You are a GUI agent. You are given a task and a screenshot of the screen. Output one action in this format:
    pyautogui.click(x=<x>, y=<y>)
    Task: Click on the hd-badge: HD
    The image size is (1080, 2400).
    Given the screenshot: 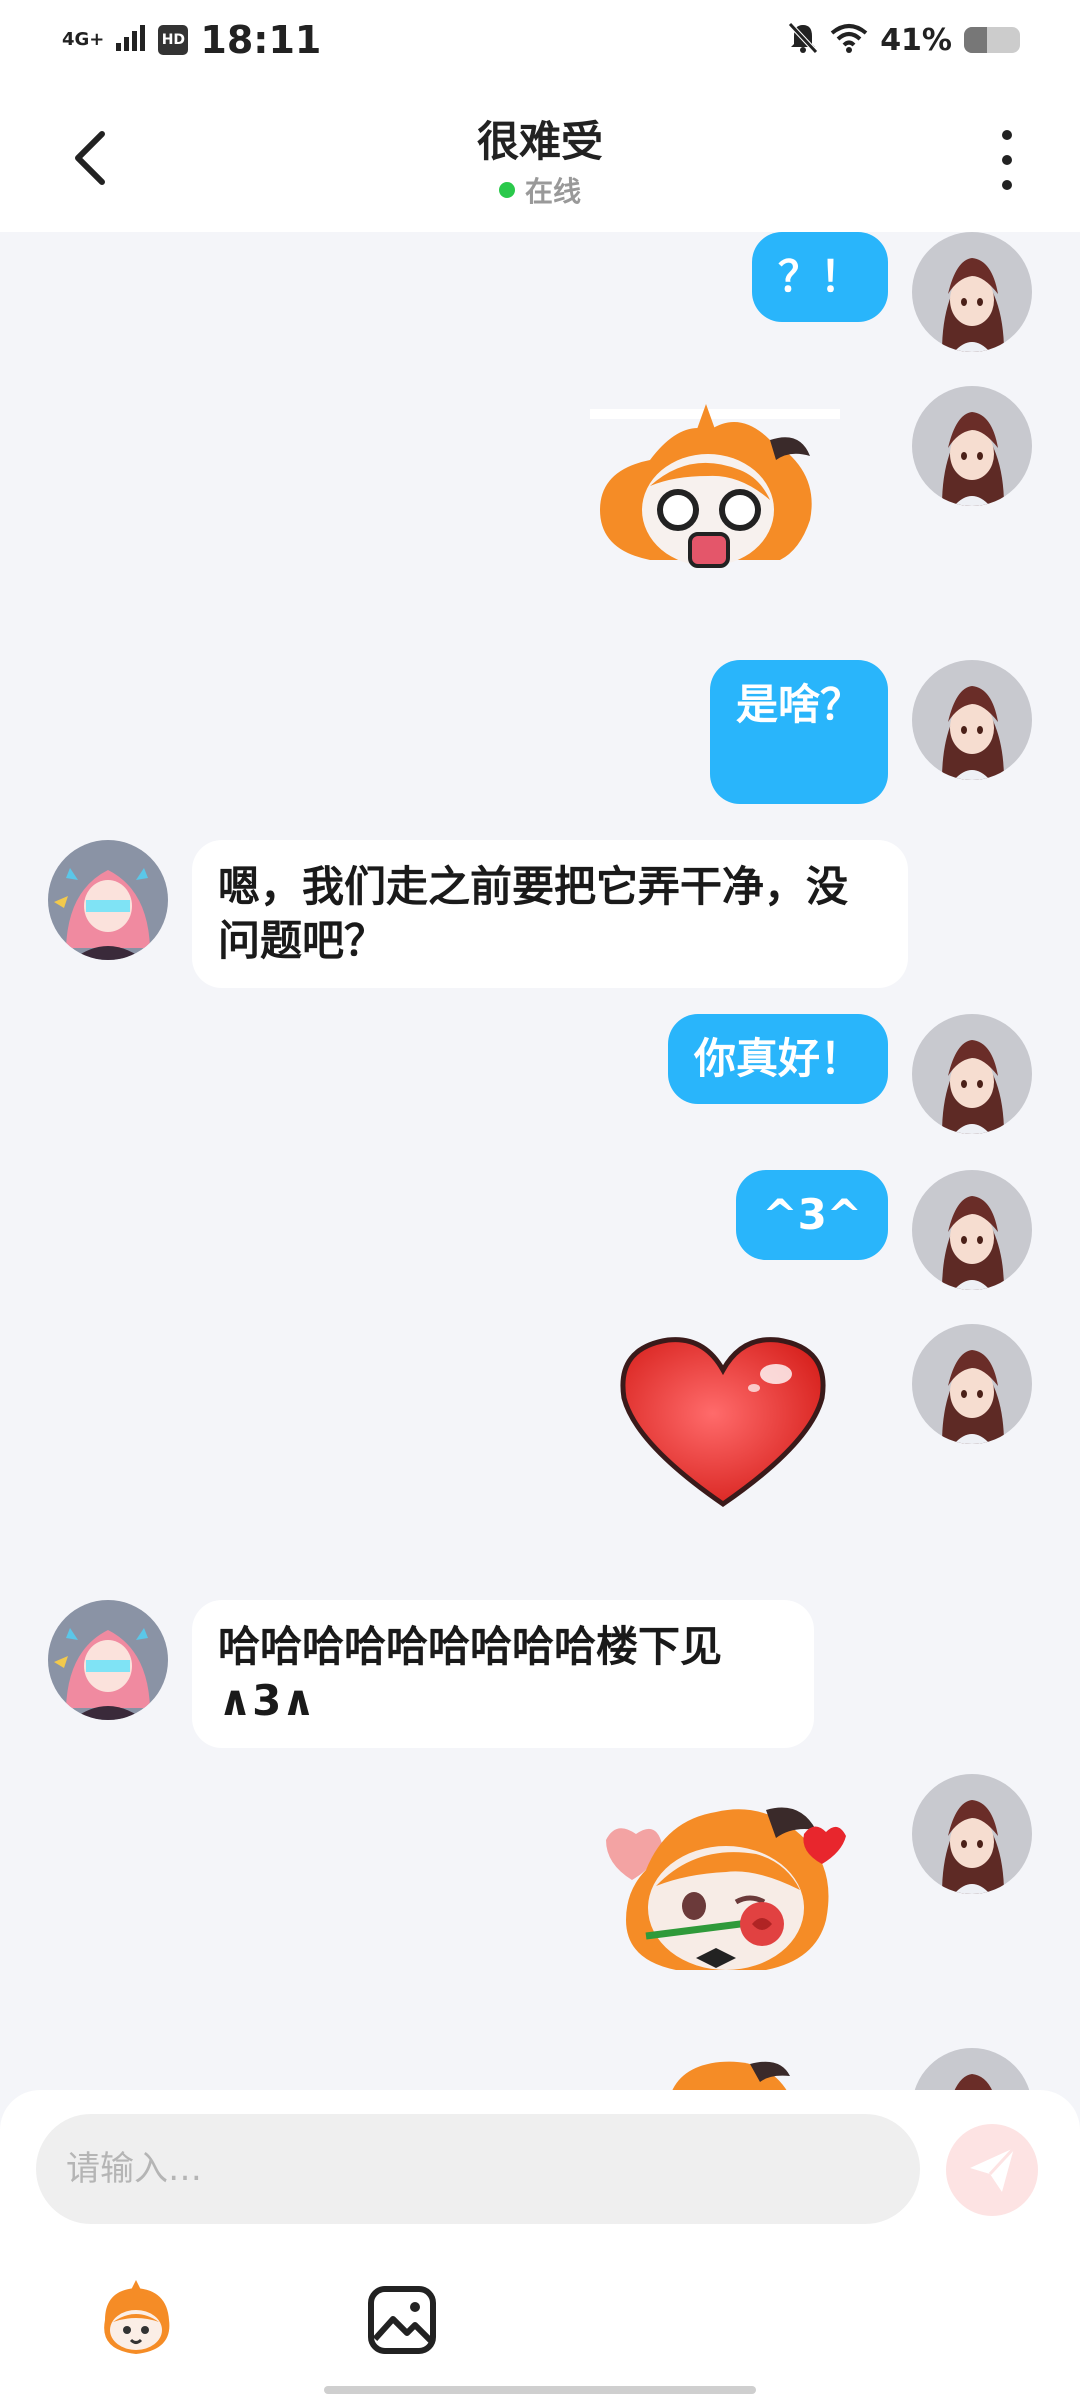 What is the action you would take?
    pyautogui.click(x=173, y=40)
    